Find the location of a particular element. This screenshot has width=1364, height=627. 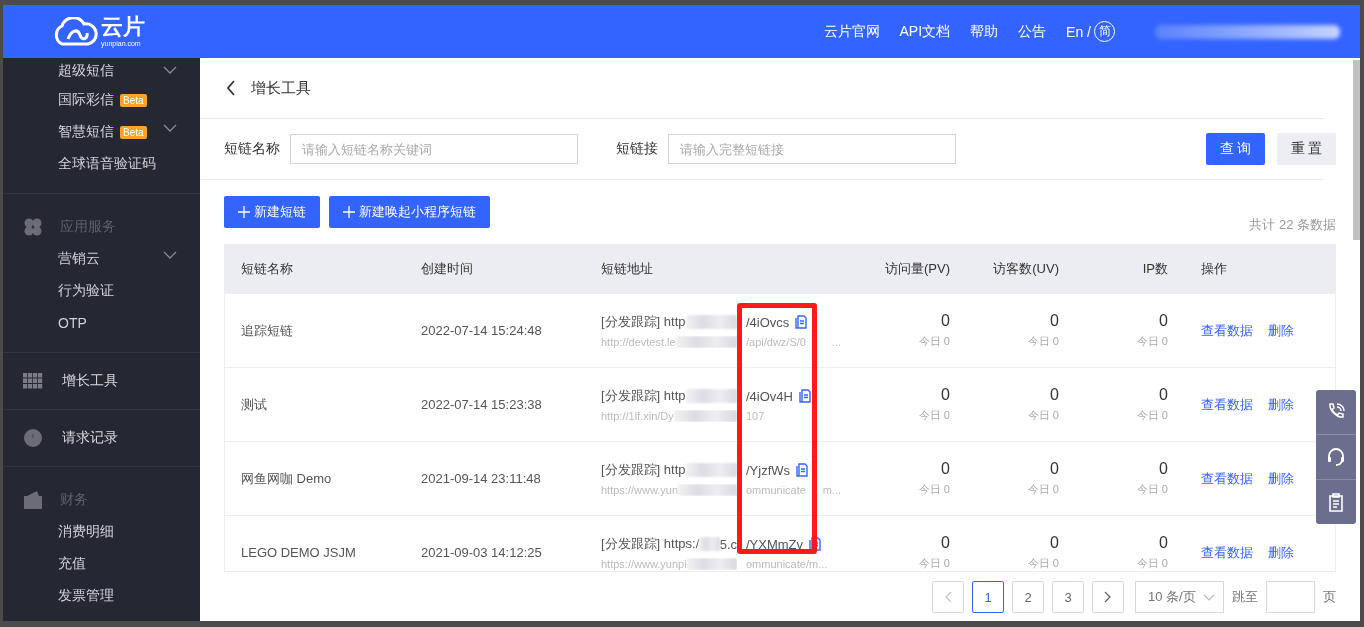

total-count: 共计 22 条数据 is located at coordinates (1292, 225).